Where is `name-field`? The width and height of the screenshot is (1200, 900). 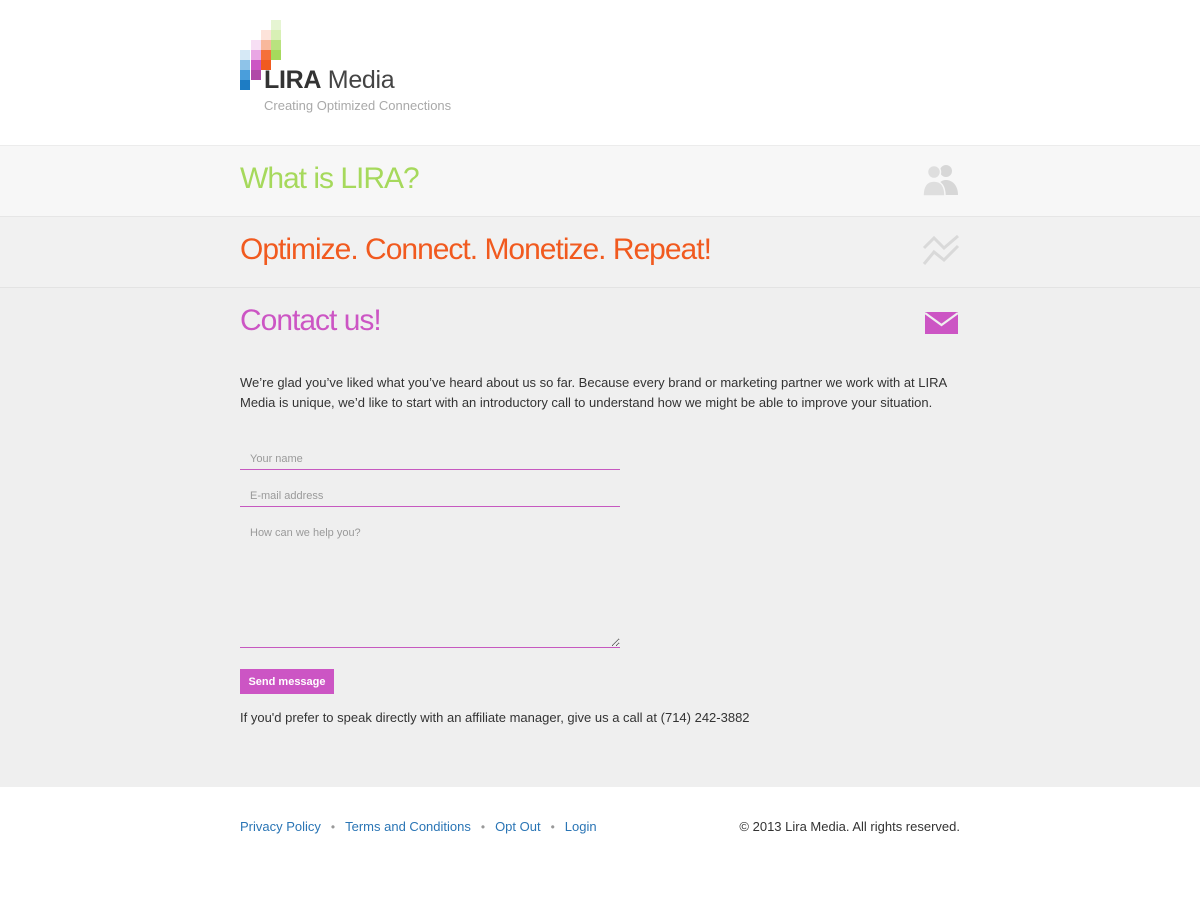
name-field is located at coordinates (430, 459).